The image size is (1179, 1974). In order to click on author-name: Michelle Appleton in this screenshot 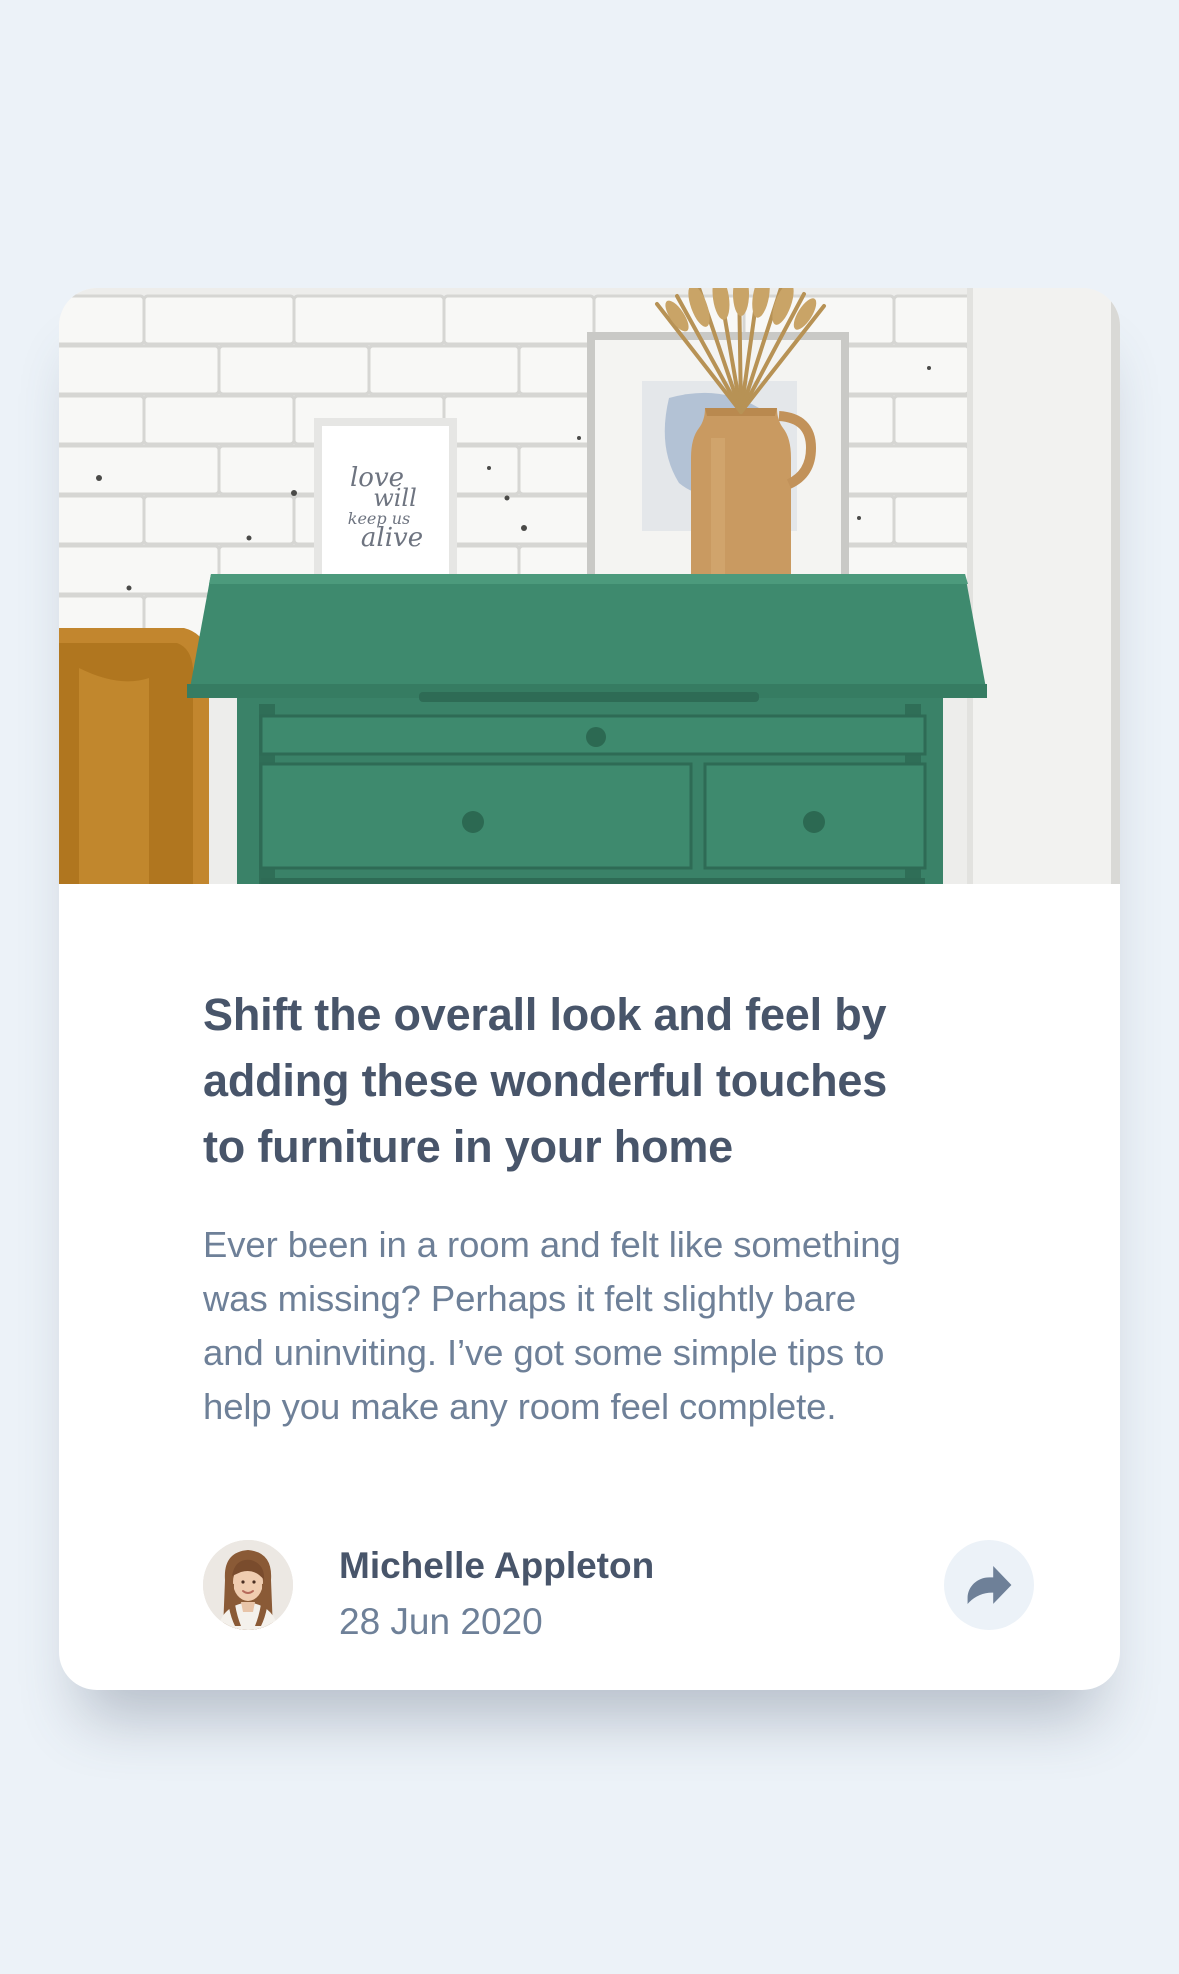, I will do `click(497, 1565)`.